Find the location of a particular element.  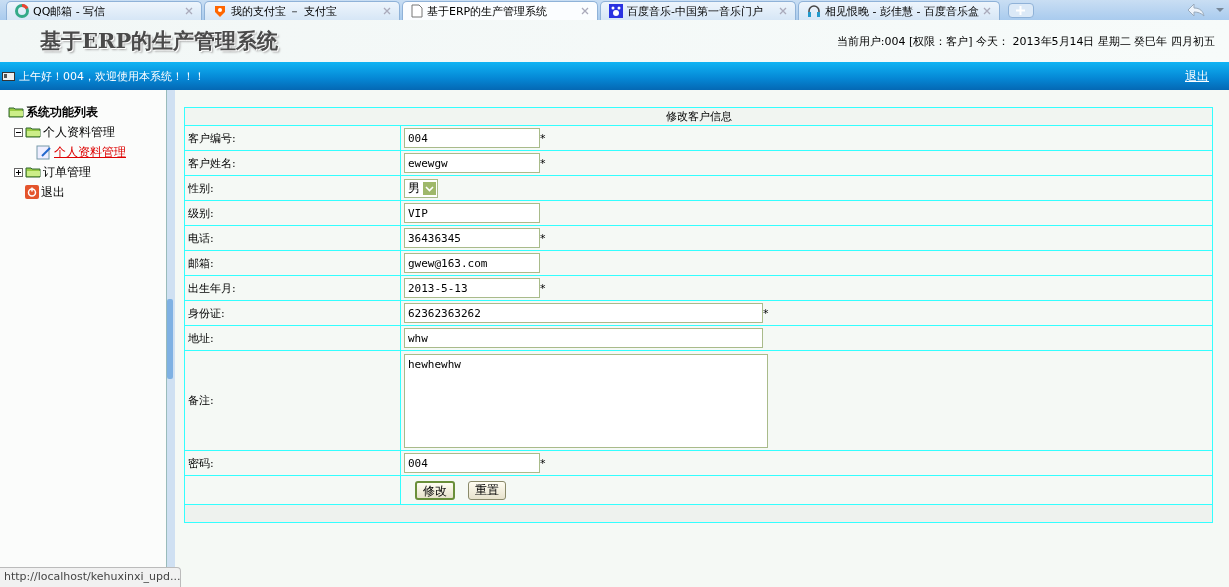

paw-icon is located at coordinates (616, 11).